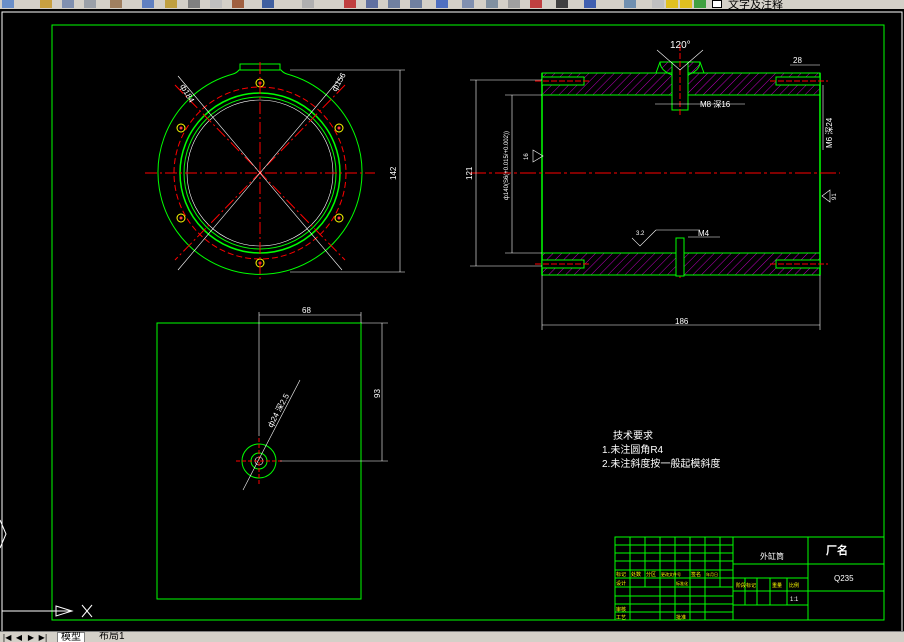  Describe the element at coordinates (633, 449) in the screenshot. I see `tech-item-1: 1.未注圆角R4` at that location.